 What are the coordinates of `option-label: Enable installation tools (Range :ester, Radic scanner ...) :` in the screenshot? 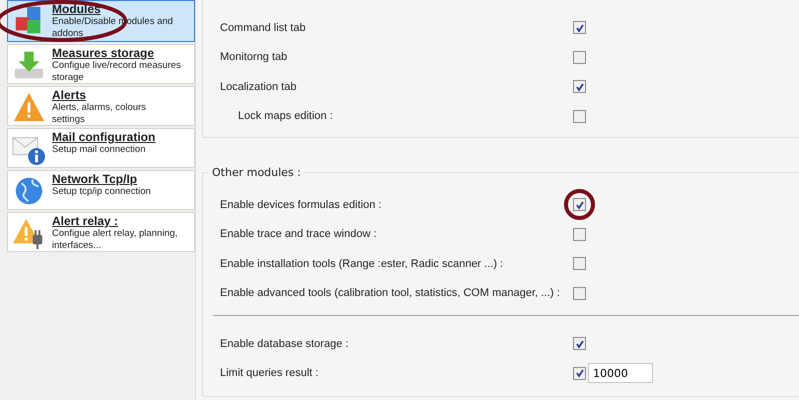 It's located at (362, 264).